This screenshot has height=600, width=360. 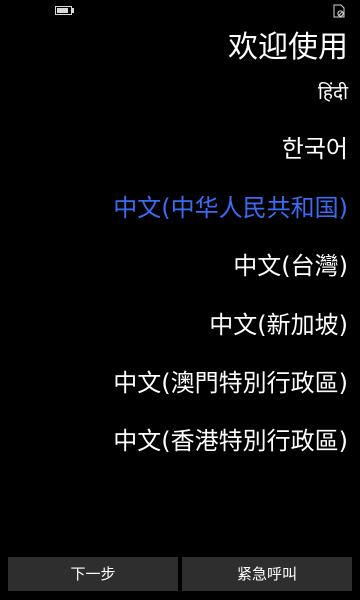 I want to click on status-bar, so click(x=180, y=11).